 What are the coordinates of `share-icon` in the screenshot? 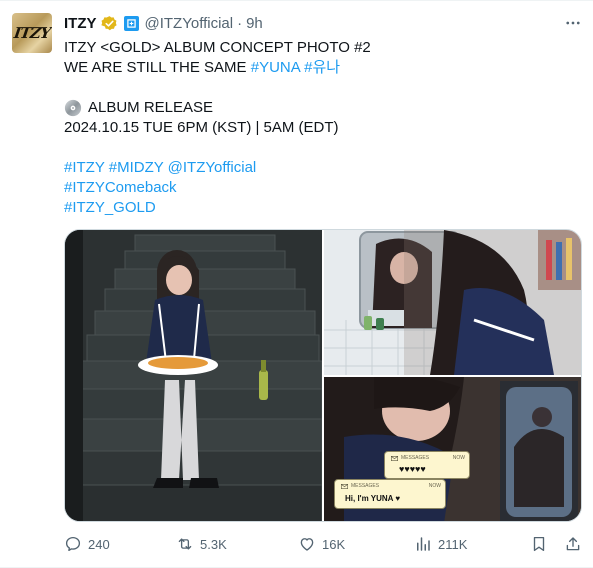 It's located at (573, 544).